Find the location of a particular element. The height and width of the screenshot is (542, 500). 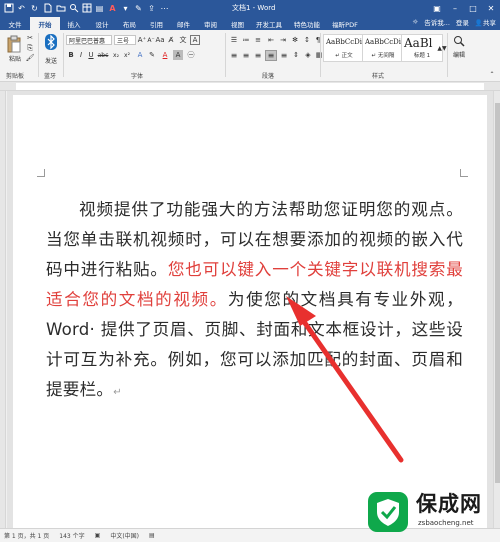

chinese-layout-icon: ✻ is located at coordinates (295, 40).